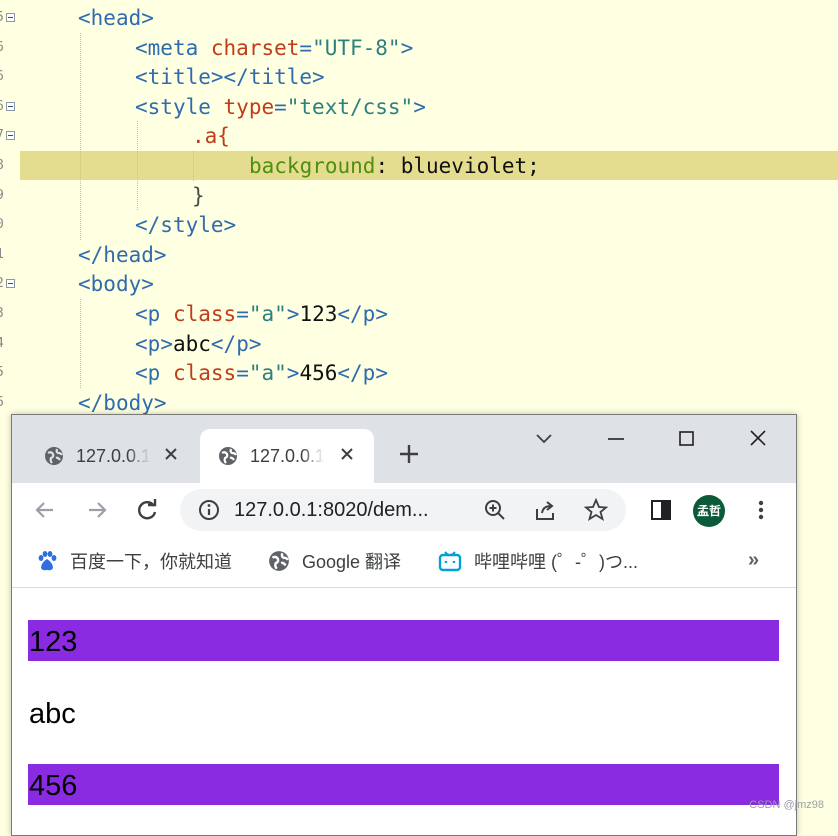 This screenshot has height=836, width=838. I want to click on tag-name: meta, so click(173, 47).